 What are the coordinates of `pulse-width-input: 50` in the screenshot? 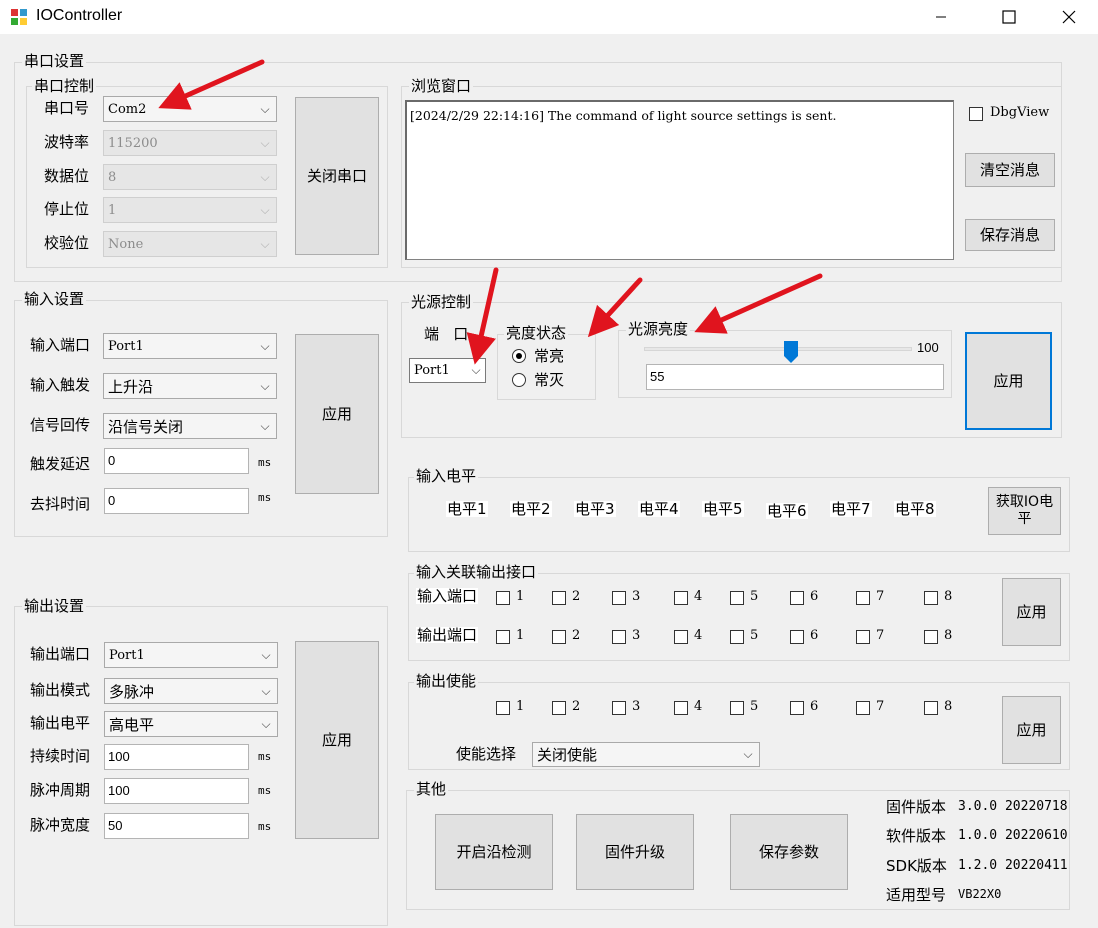 It's located at (176, 826).